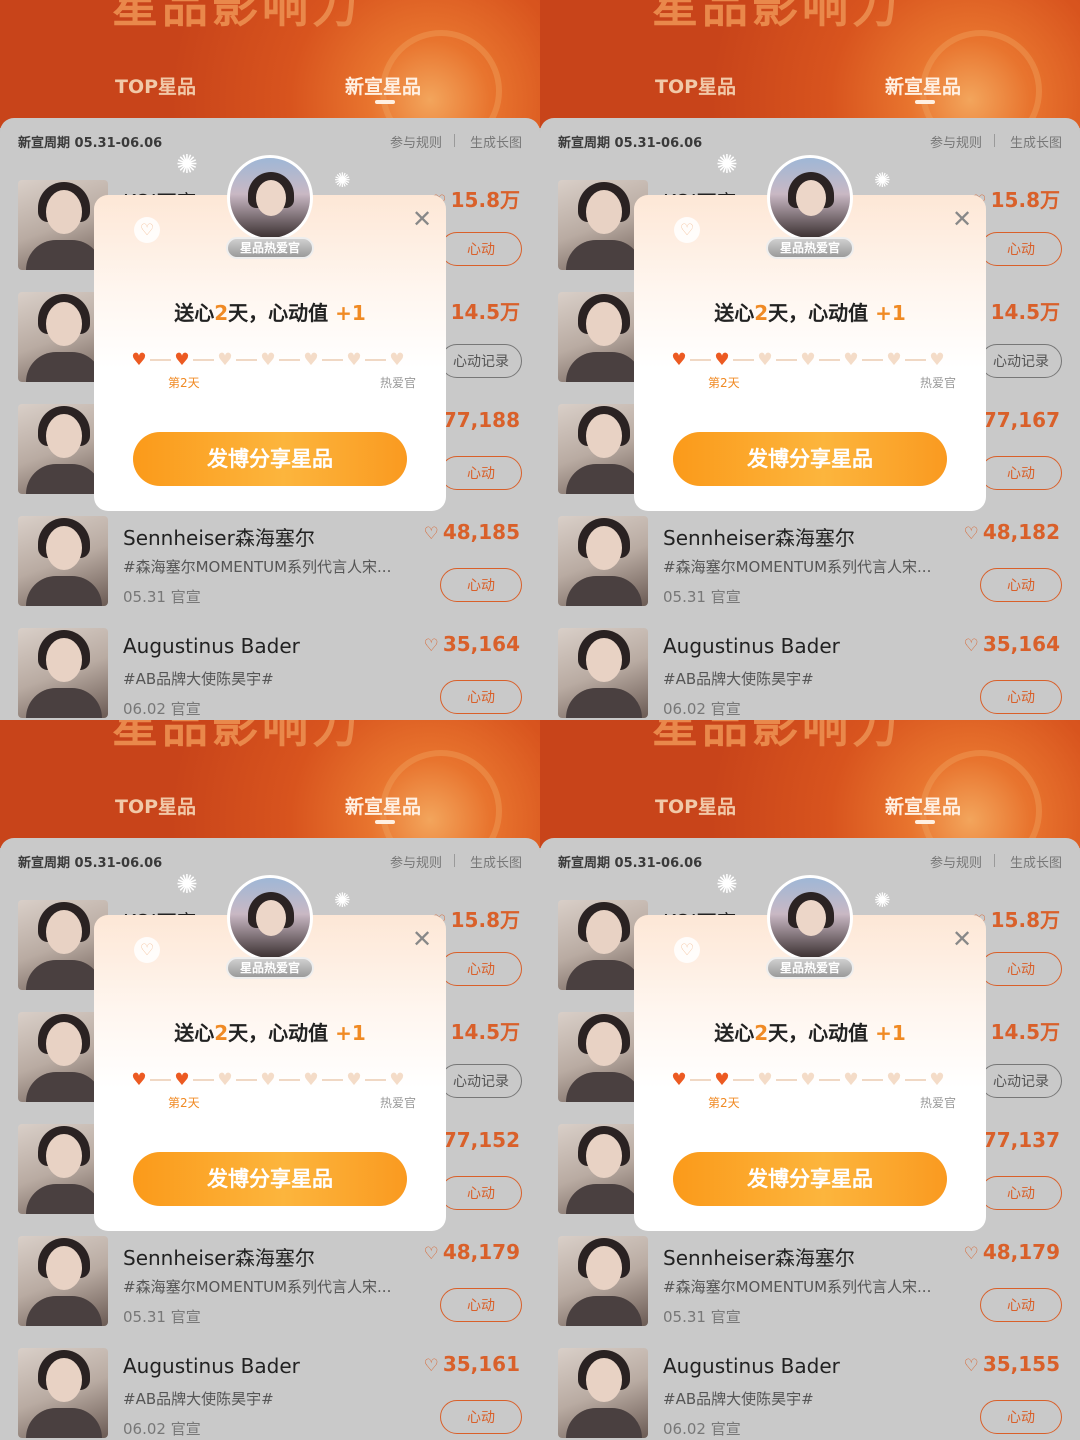  I want to click on heart-value: 77,167, so click(1021, 420).